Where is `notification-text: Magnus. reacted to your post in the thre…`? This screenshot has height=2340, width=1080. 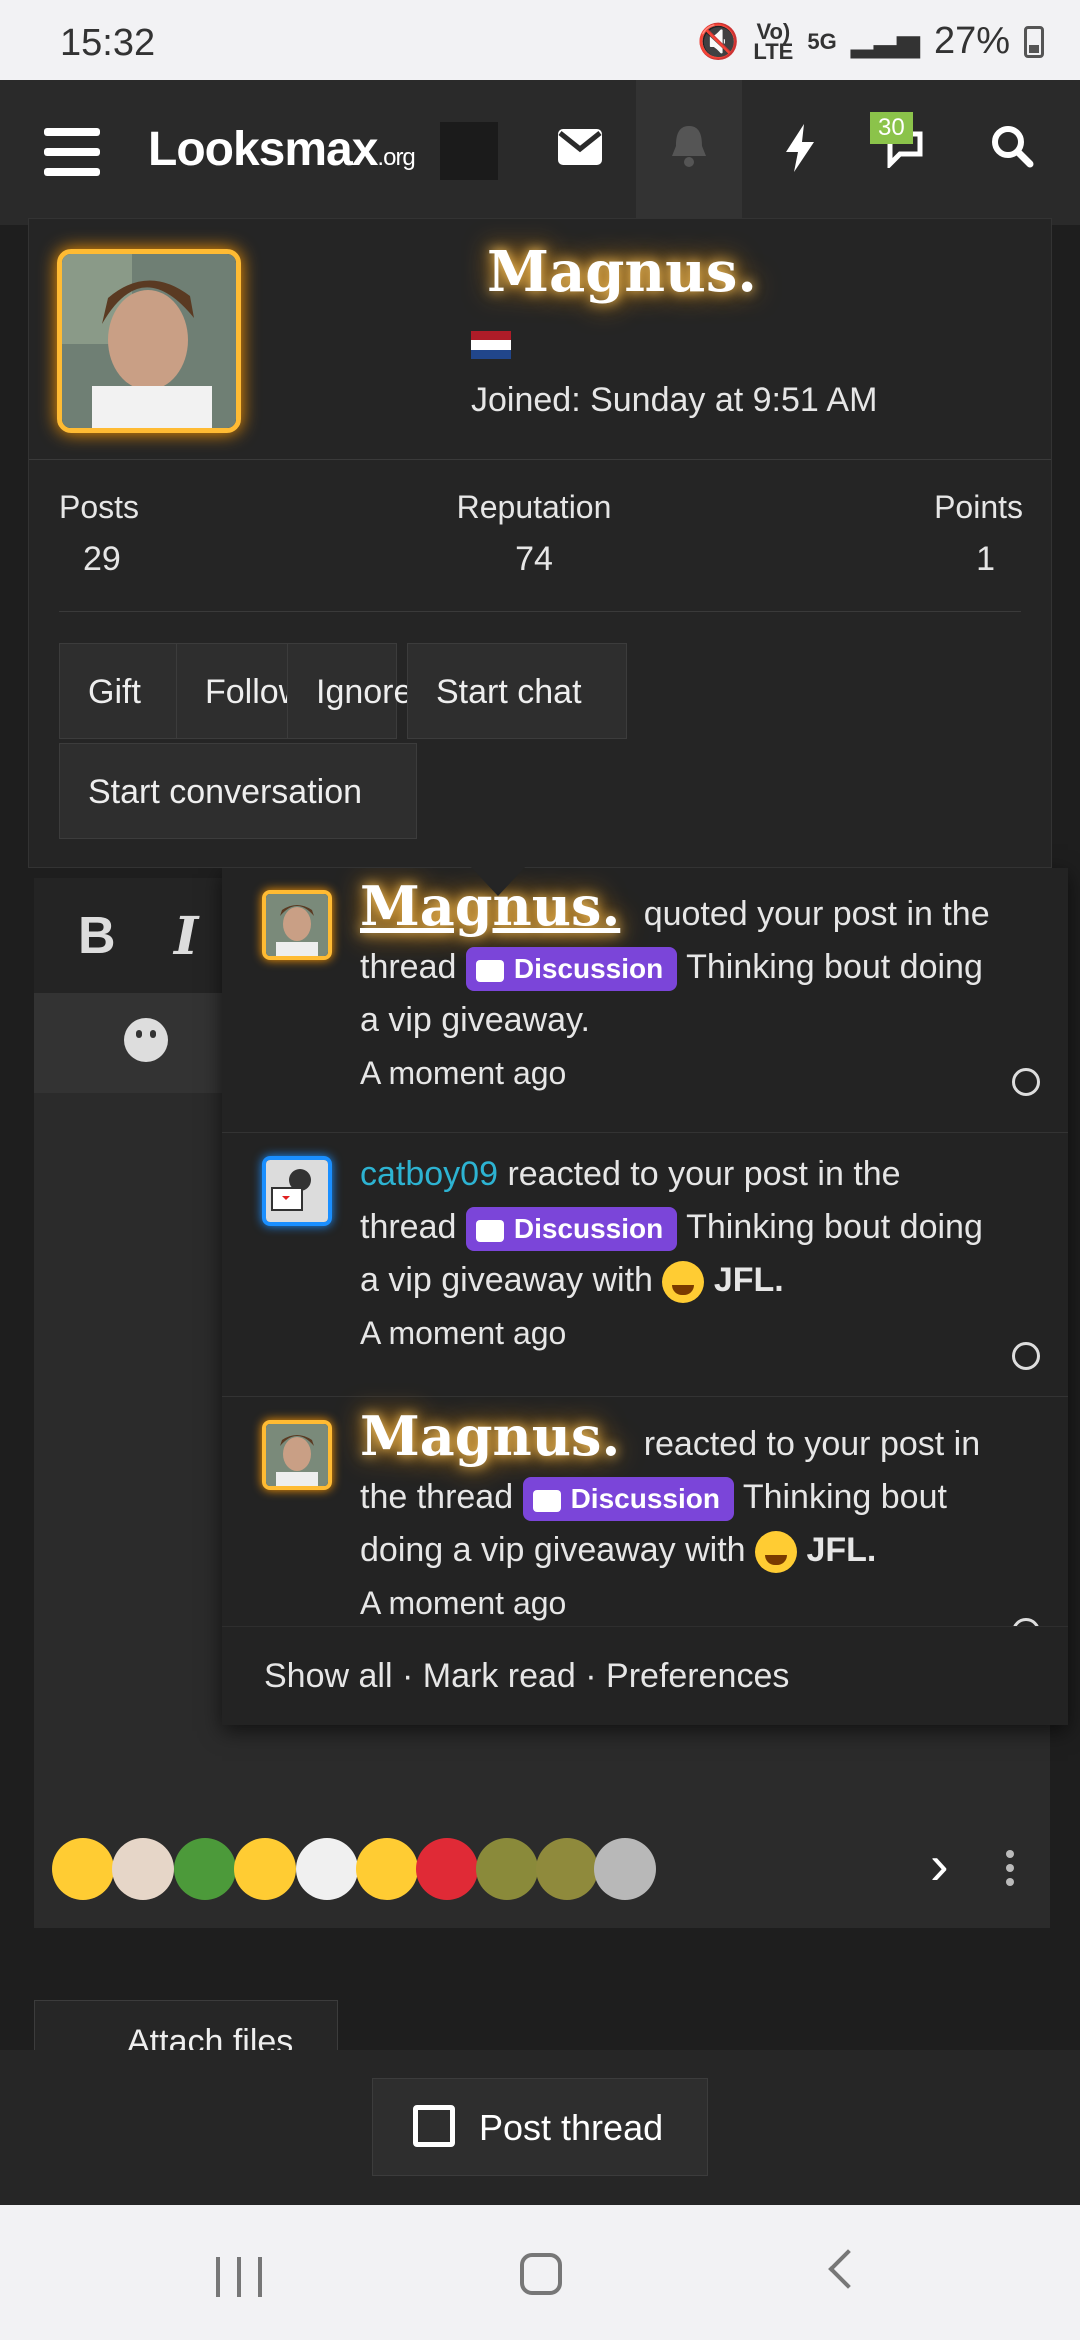
notification-text: Magnus. reacted to your post in the thre… is located at coordinates (679, 1519).